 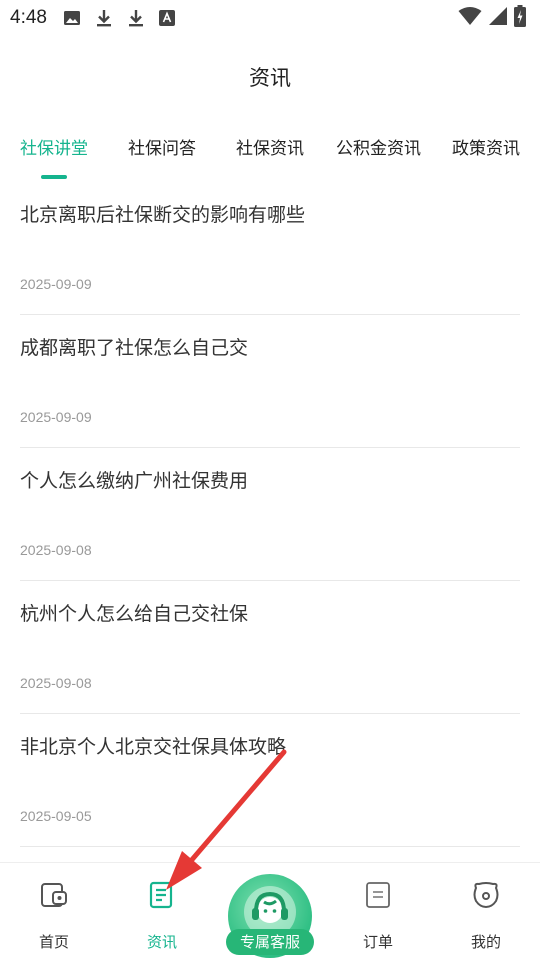 I want to click on nav-news-label: 资讯, so click(x=161, y=942).